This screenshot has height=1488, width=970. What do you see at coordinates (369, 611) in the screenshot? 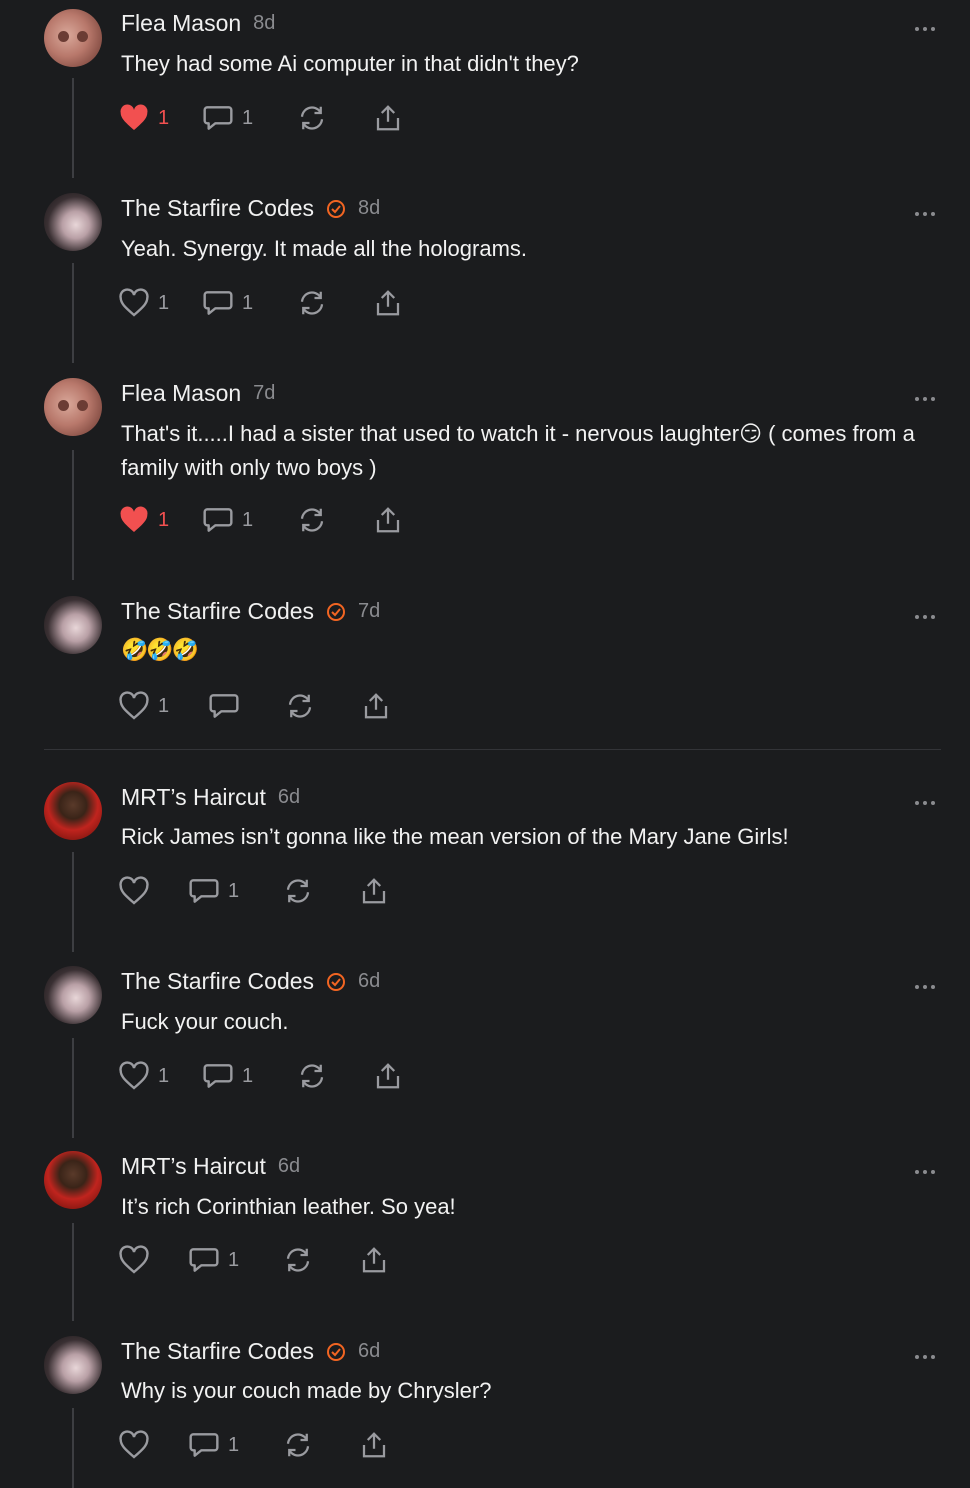
I see `timestamp: 7d` at bounding box center [369, 611].